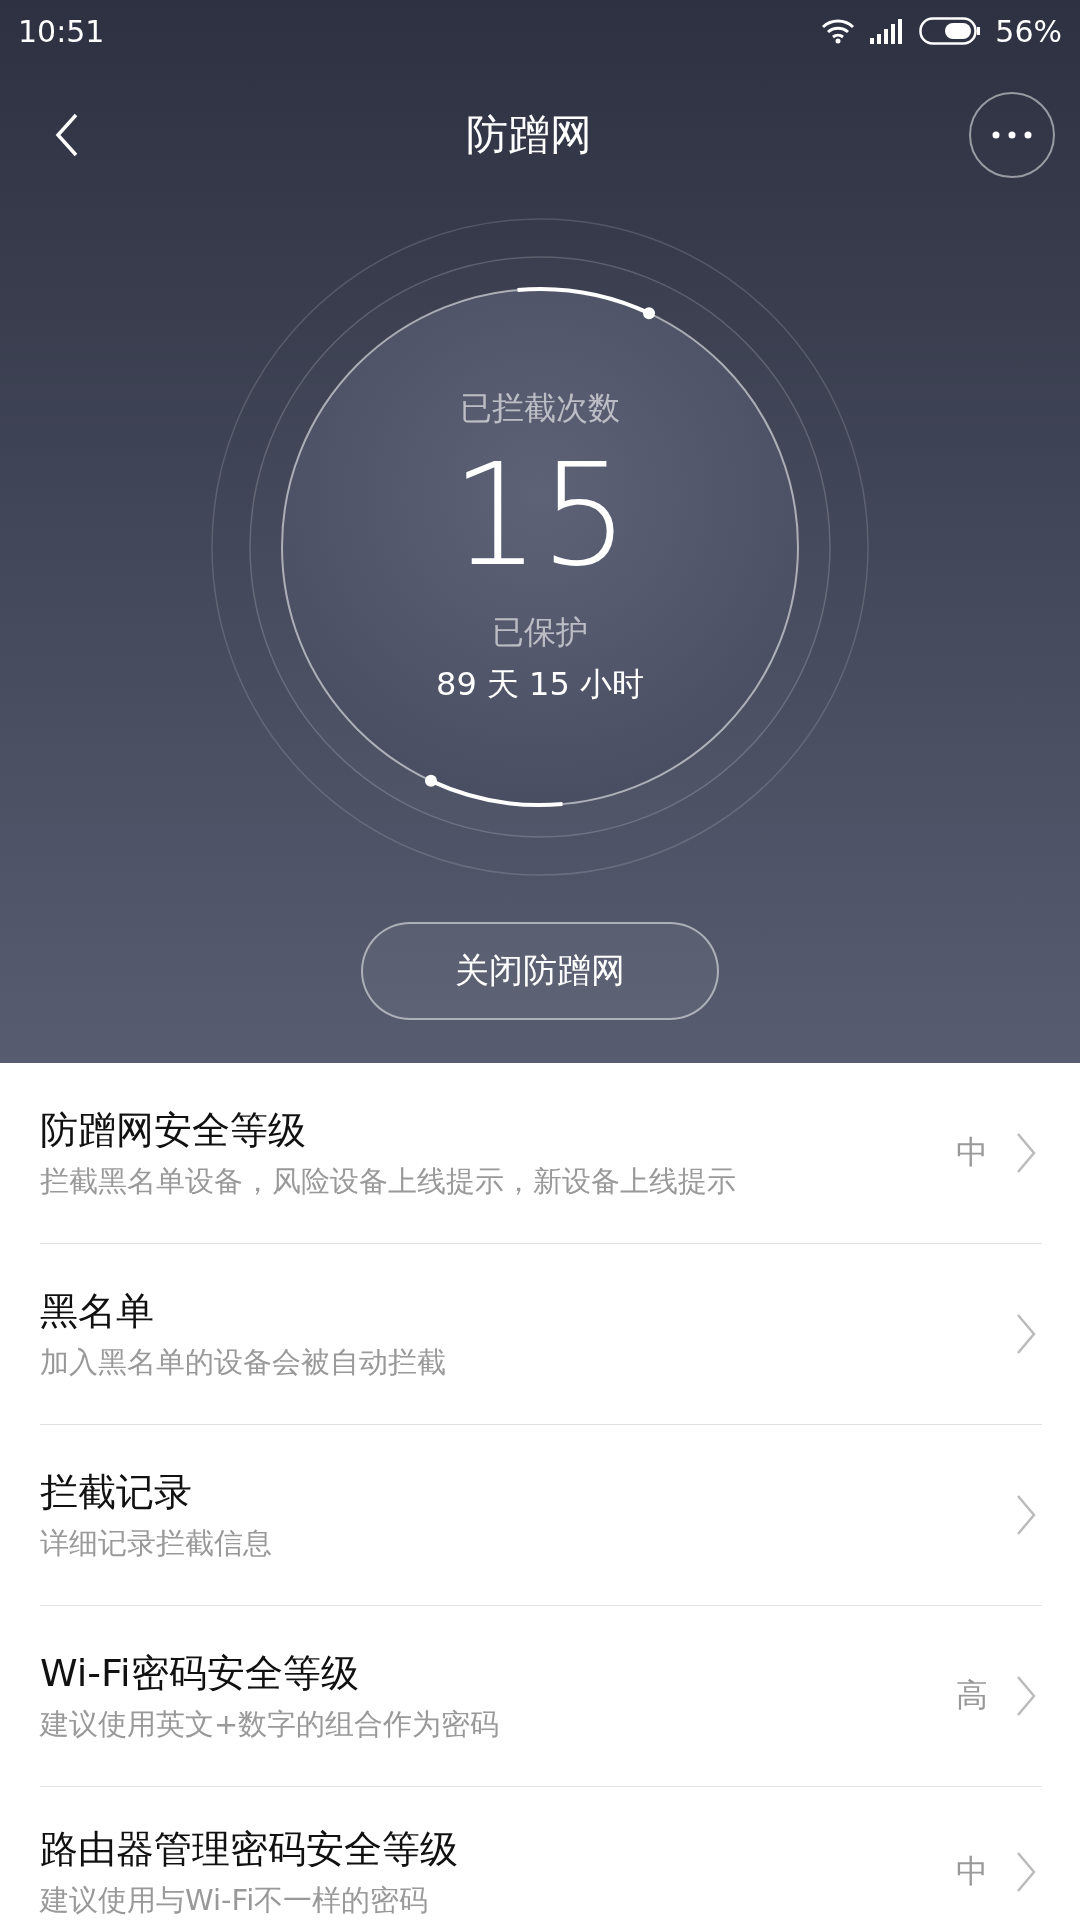 The width and height of the screenshot is (1080, 1920). What do you see at coordinates (838, 31) in the screenshot?
I see `wifi-icon` at bounding box center [838, 31].